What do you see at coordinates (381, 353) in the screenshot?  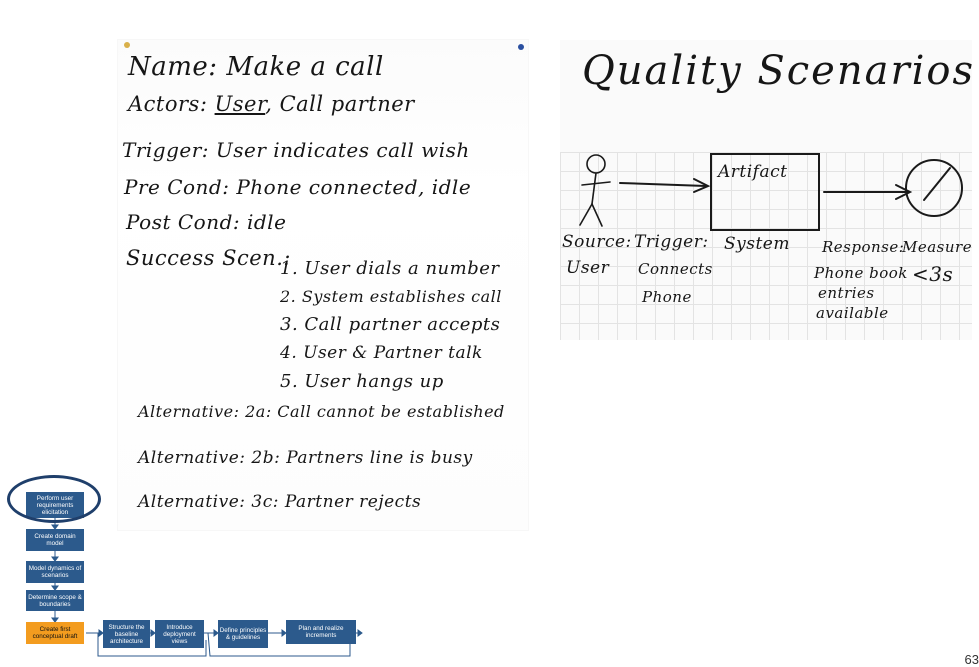 I see `success-step: 4. User & Partner talk` at bounding box center [381, 353].